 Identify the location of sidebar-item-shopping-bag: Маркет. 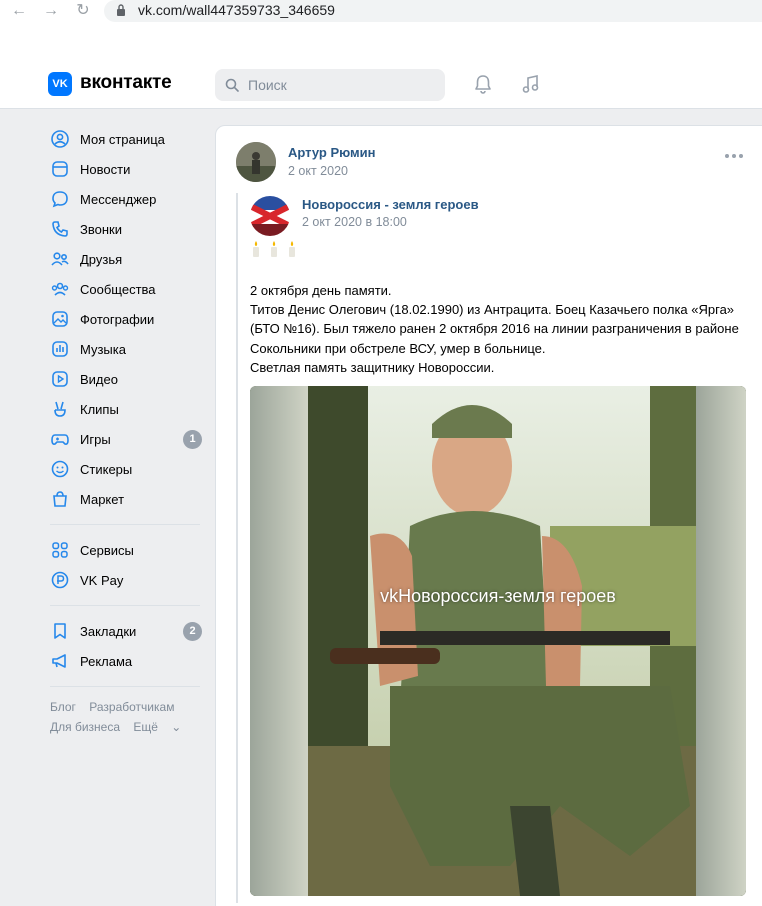
(125, 499).